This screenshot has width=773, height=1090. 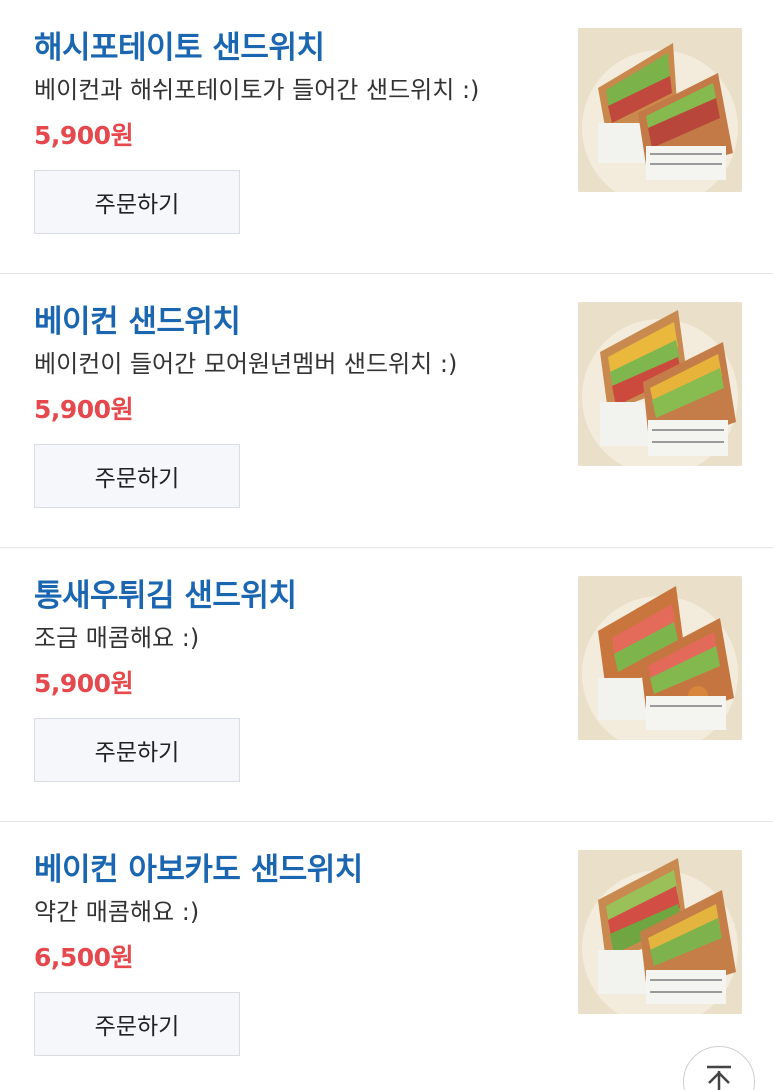 I want to click on menu-item-description: 약간 매콤해요 :), so click(x=117, y=912).